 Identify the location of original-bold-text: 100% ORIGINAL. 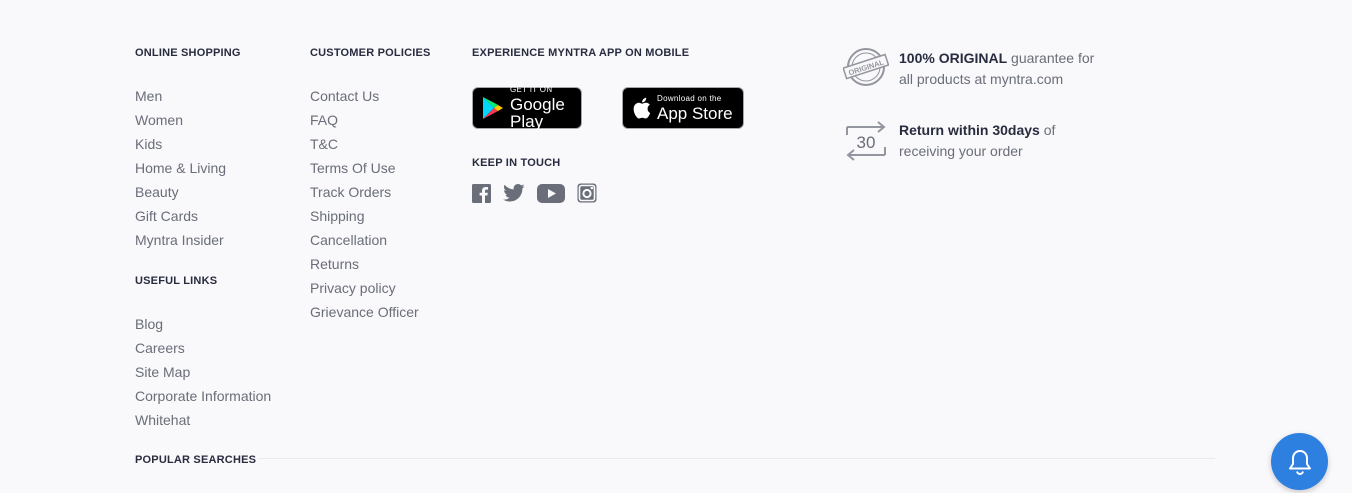
(953, 58).